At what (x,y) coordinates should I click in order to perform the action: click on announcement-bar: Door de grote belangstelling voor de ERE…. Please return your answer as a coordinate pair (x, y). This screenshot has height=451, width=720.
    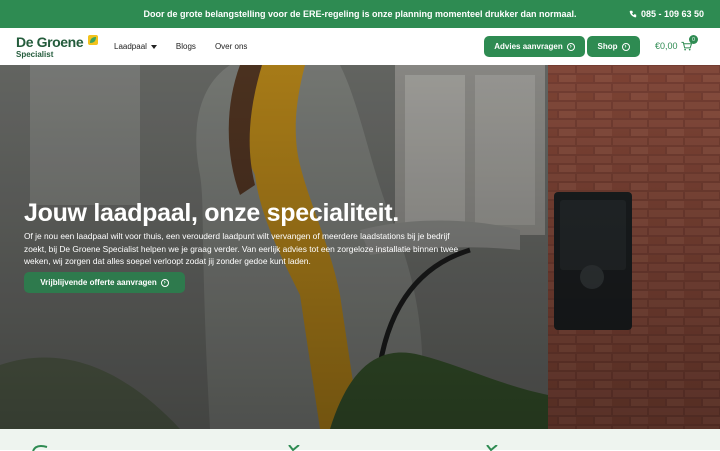
    Looking at the image, I should click on (360, 14).